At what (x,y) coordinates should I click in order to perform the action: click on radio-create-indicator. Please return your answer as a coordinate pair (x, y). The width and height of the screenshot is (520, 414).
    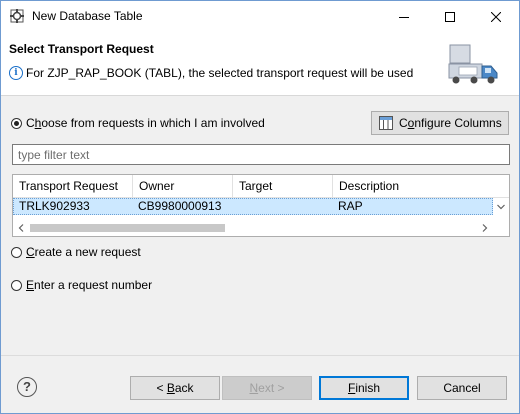
    Looking at the image, I should click on (16, 252).